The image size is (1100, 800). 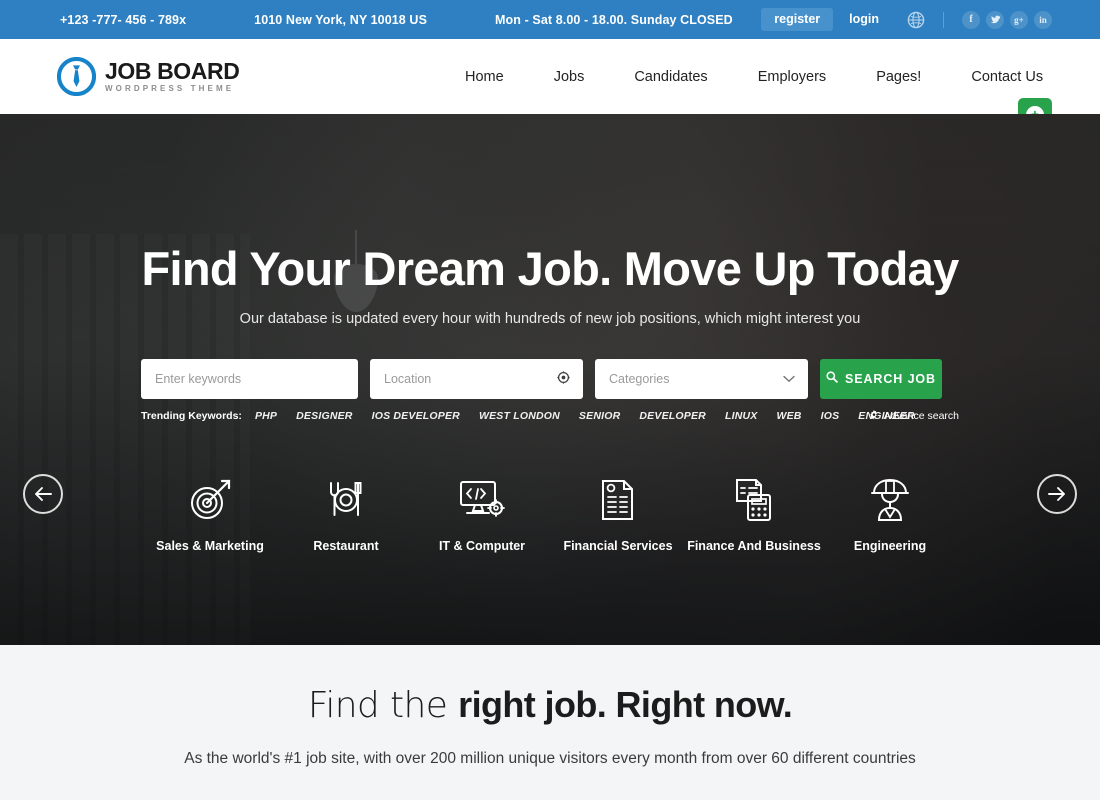 What do you see at coordinates (916, 20) in the screenshot?
I see `globe-icon` at bounding box center [916, 20].